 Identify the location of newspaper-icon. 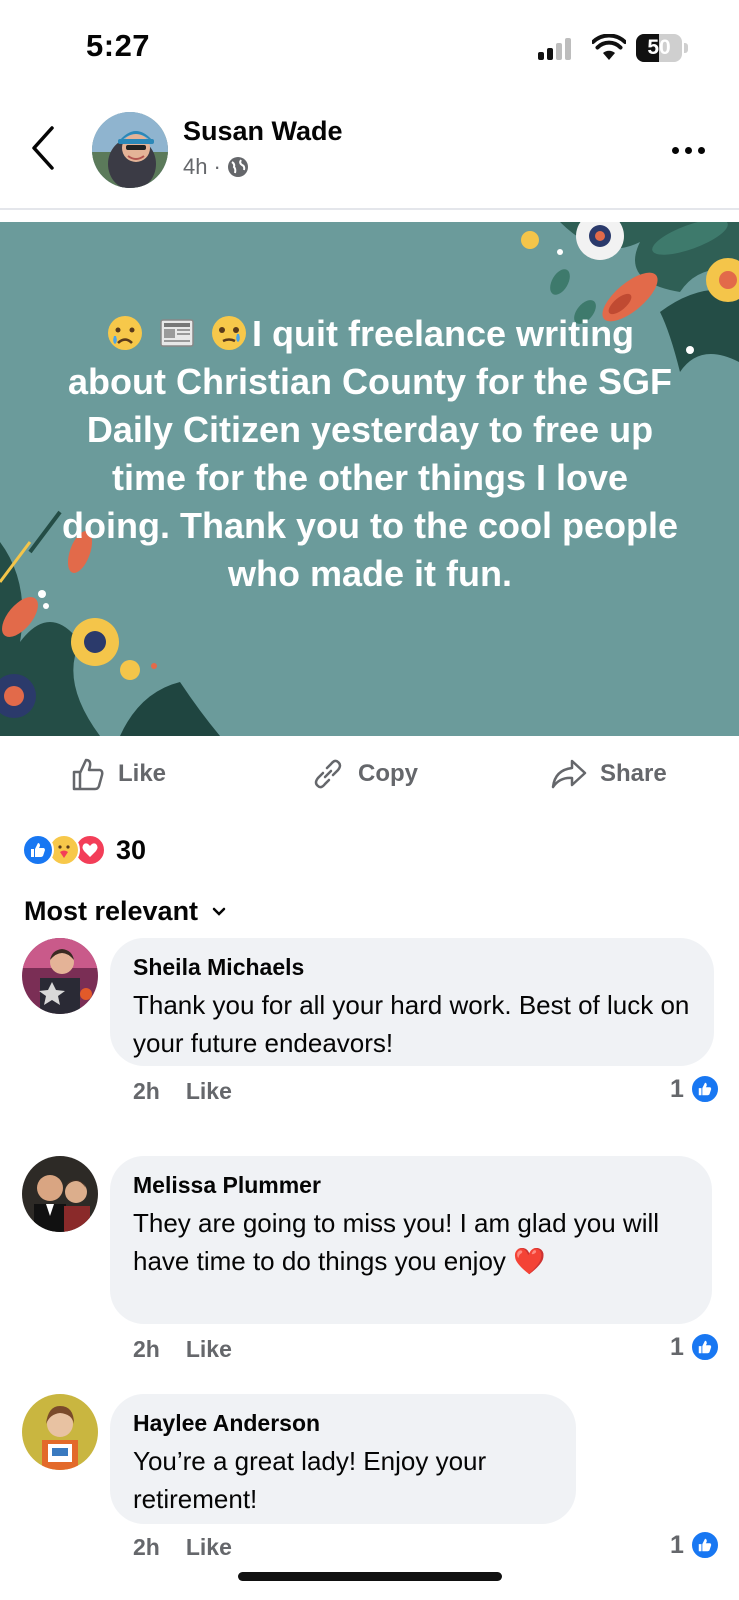
(177, 333).